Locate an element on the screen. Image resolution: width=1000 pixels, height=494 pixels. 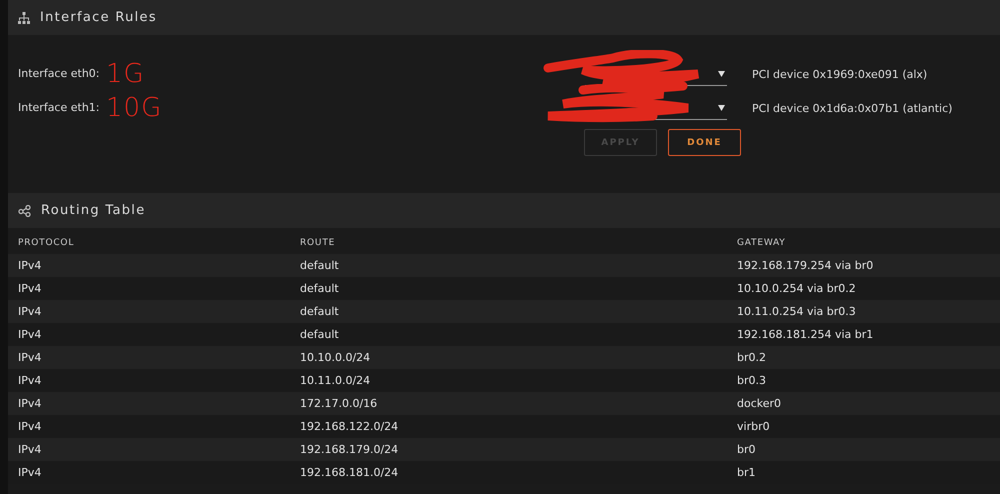
table-cell-text: 192.168.181.0/24 is located at coordinates (350, 472).